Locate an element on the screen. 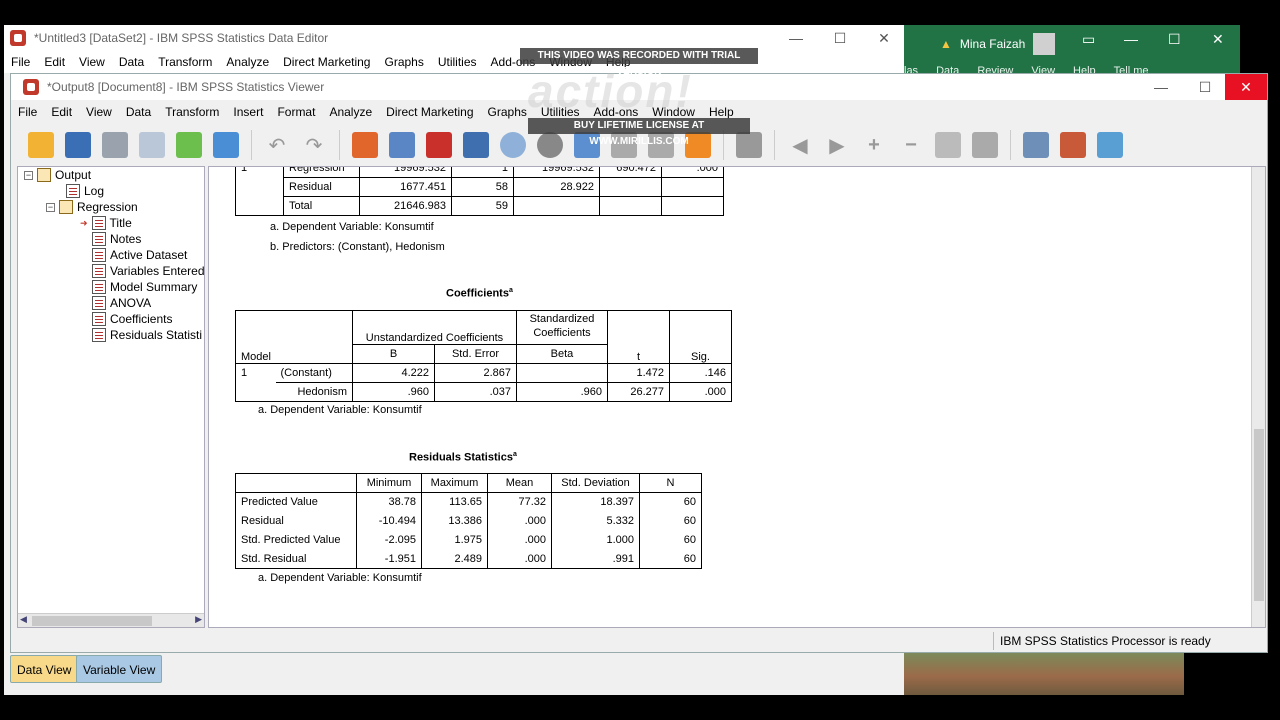 Image resolution: width=1280 pixels, height=720 pixels. minimize-icon: — is located at coordinates (796, 38).